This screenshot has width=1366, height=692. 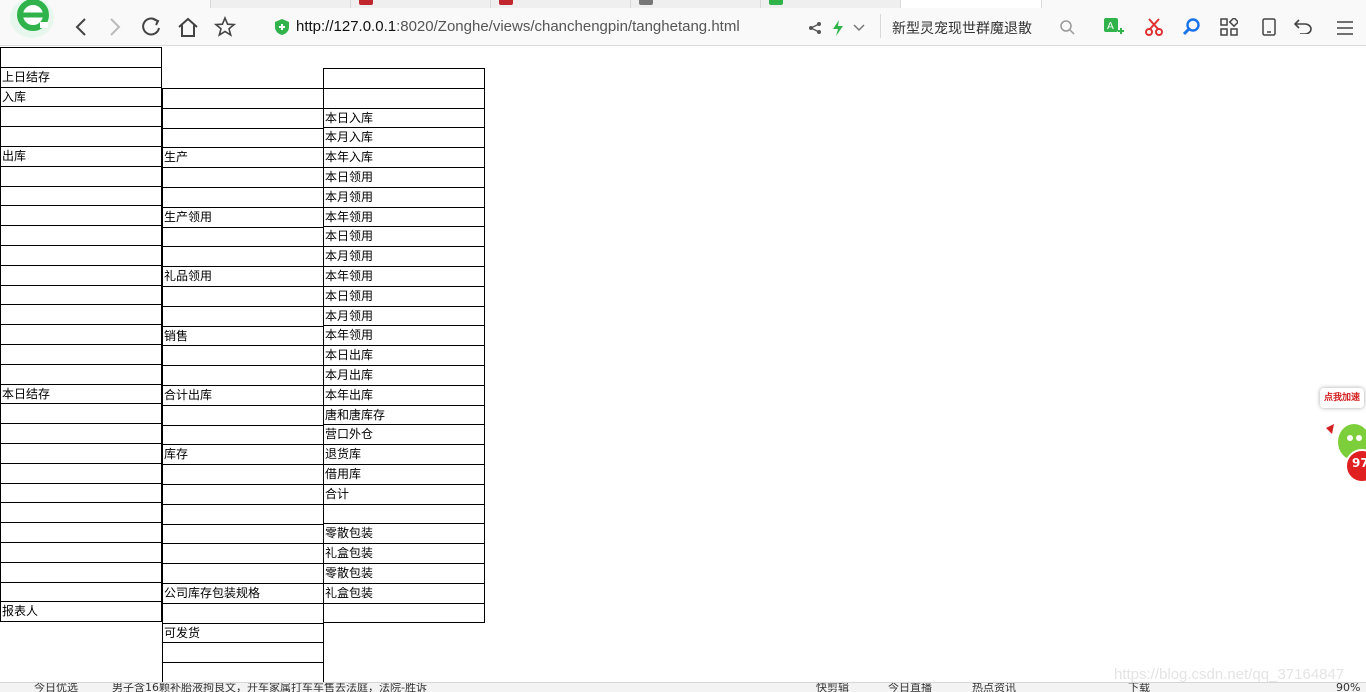 What do you see at coordinates (115, 27) in the screenshot?
I see `forward-button` at bounding box center [115, 27].